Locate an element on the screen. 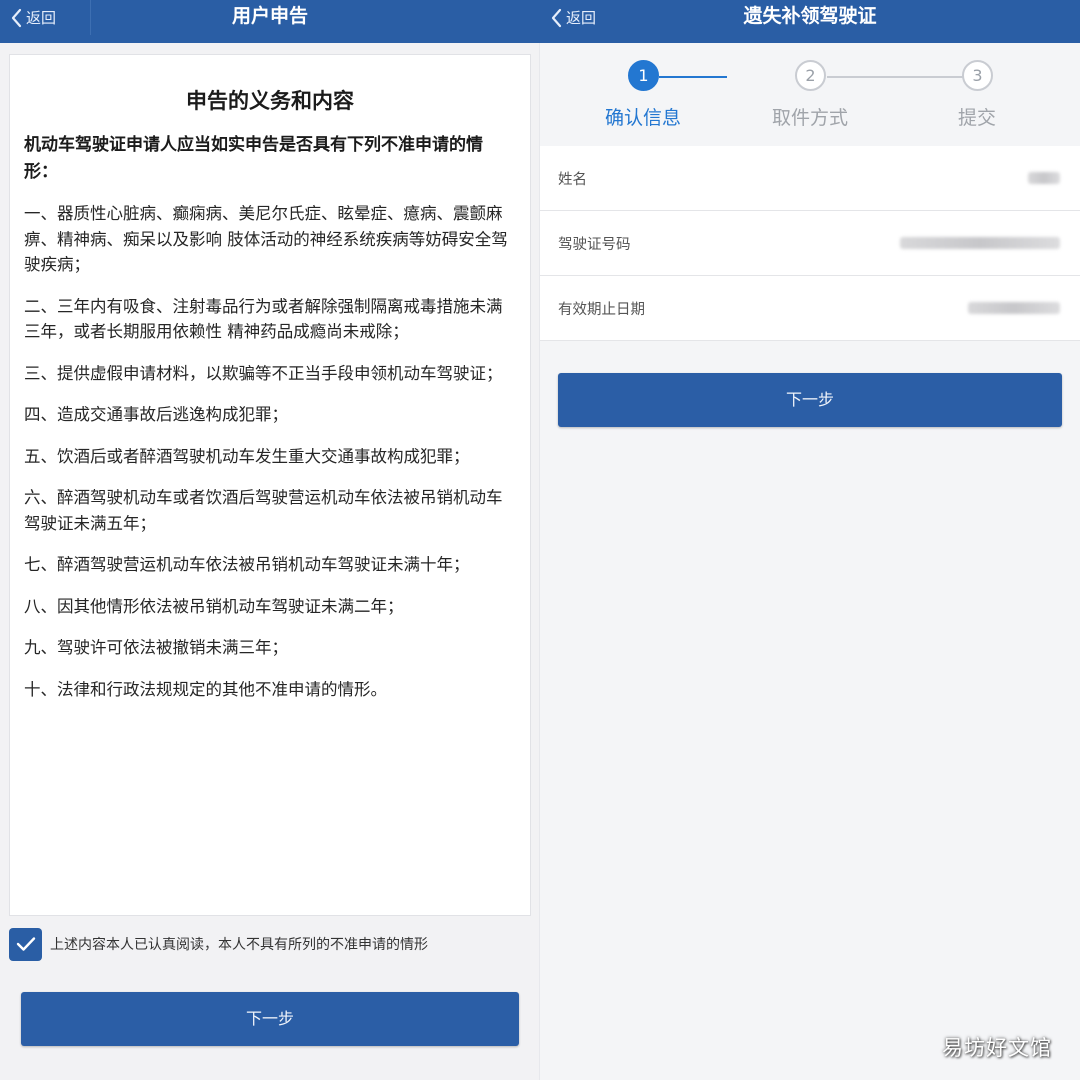 This screenshot has height=1080, width=1080. step-2-label: 取件方式 is located at coordinates (809, 118).